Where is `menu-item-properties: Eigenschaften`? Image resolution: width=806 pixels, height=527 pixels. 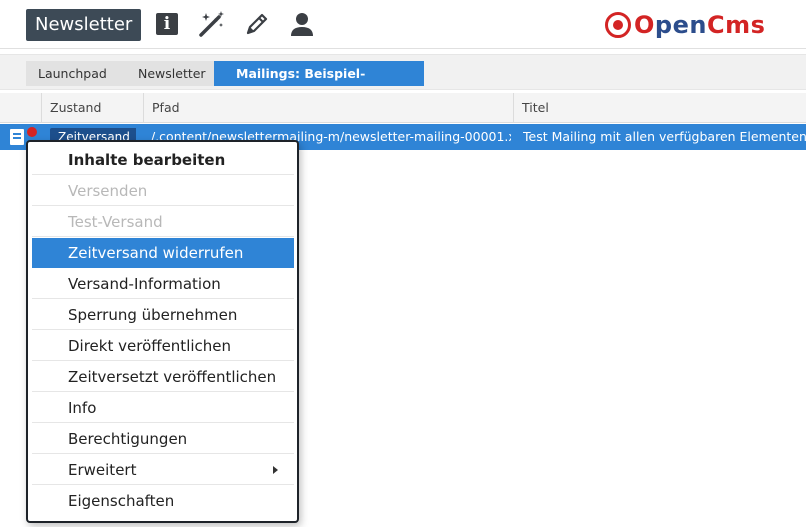 menu-item-properties: Eigenschaften is located at coordinates (163, 501).